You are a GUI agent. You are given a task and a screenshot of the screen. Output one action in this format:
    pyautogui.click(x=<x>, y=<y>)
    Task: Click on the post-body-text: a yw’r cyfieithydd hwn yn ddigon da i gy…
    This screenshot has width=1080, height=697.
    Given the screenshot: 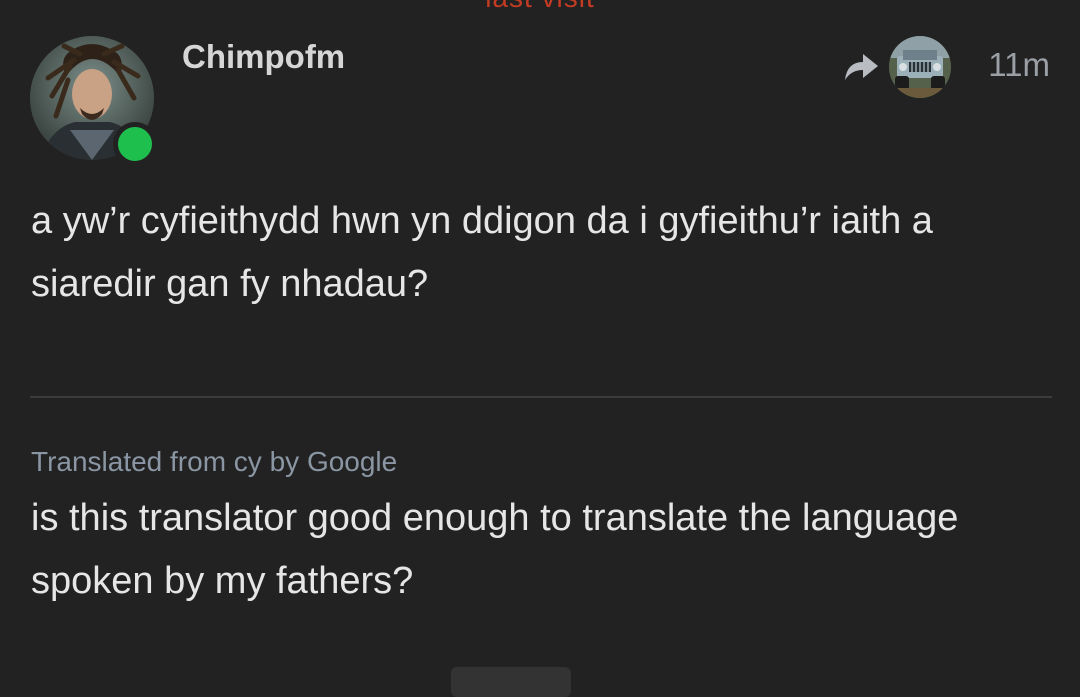 What is the action you would take?
    pyautogui.click(x=482, y=252)
    